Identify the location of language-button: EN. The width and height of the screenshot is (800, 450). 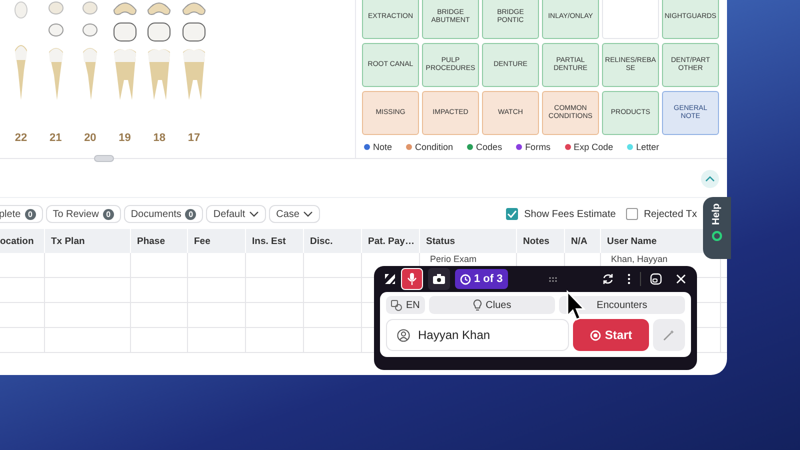
(405, 305).